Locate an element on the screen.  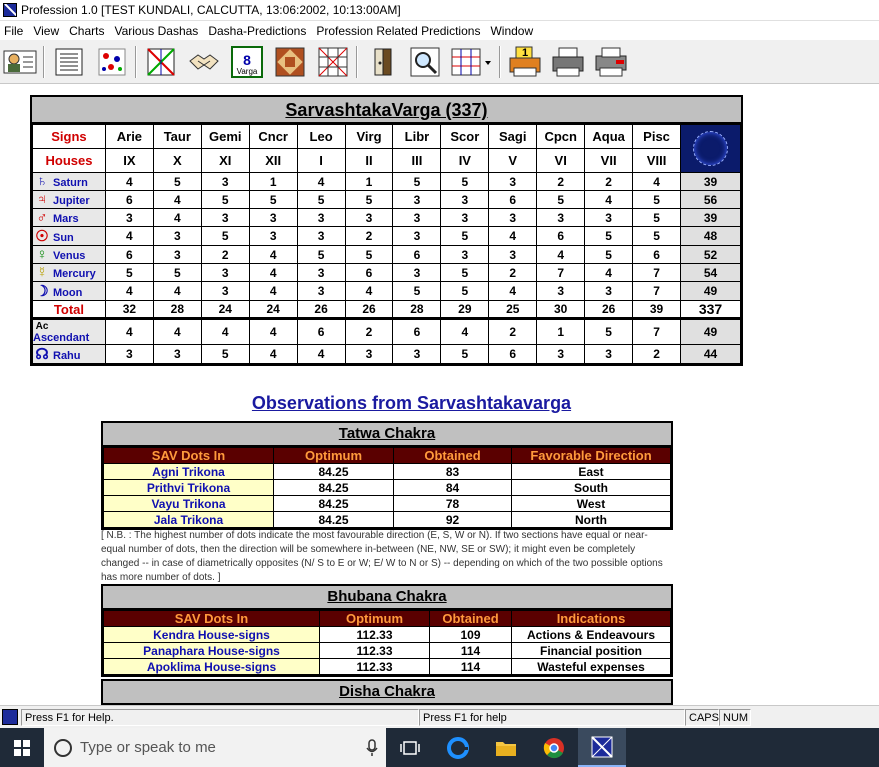
microphone-icon is located at coordinates (372, 747).